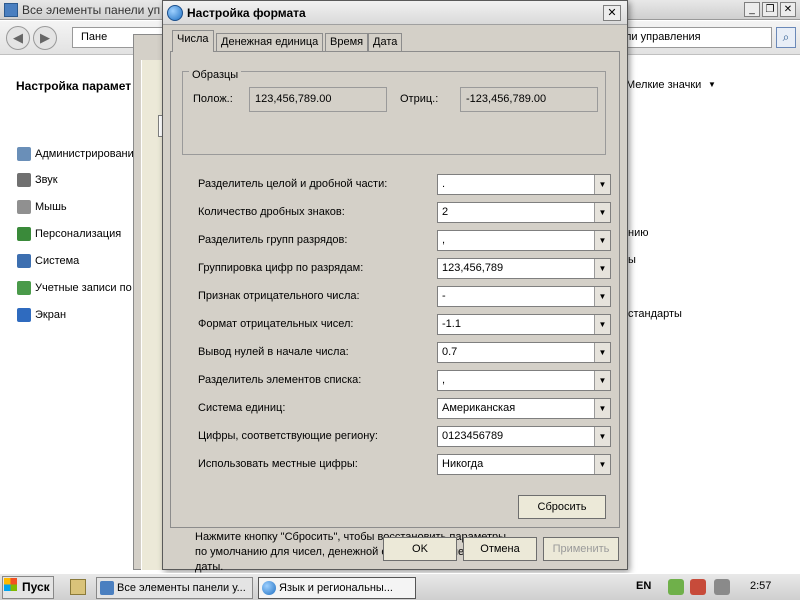  I want to click on apply-button: Применить, so click(581, 549).